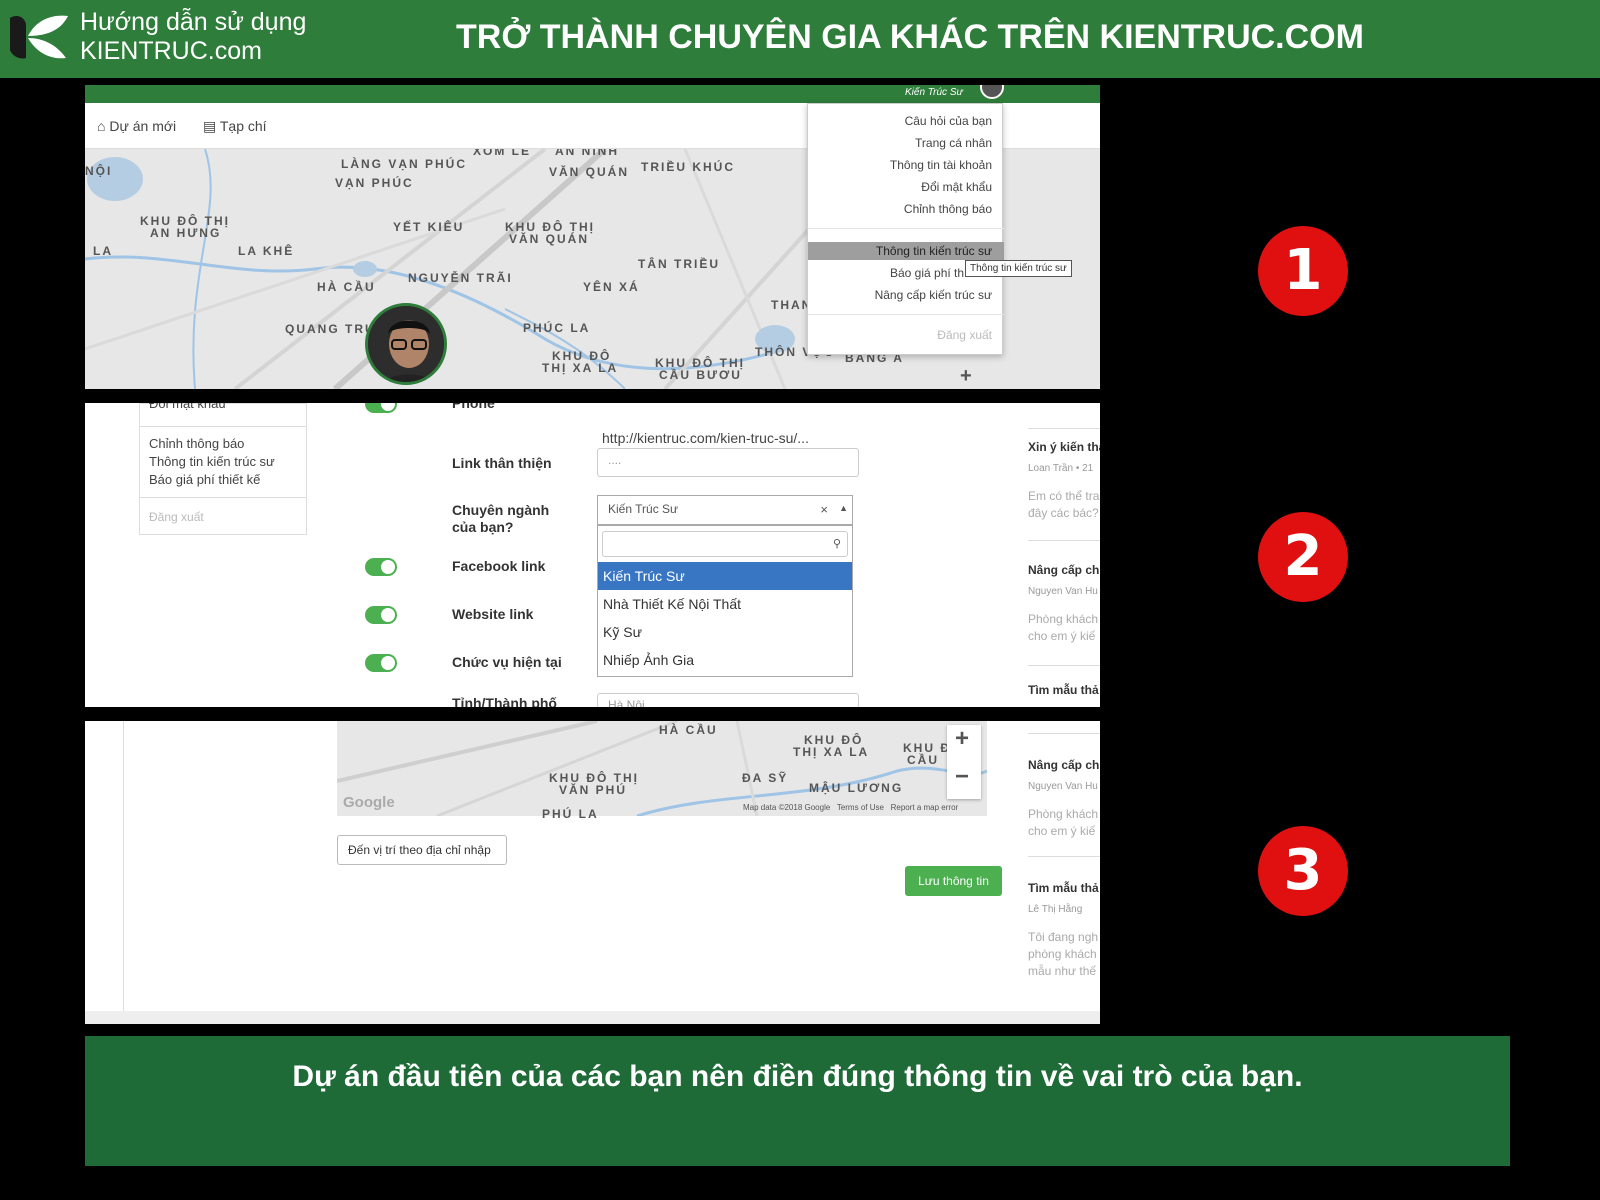 This screenshot has width=1600, height=1200. Describe the element at coordinates (1303, 871) in the screenshot. I see `step-3-badge: 3` at that location.